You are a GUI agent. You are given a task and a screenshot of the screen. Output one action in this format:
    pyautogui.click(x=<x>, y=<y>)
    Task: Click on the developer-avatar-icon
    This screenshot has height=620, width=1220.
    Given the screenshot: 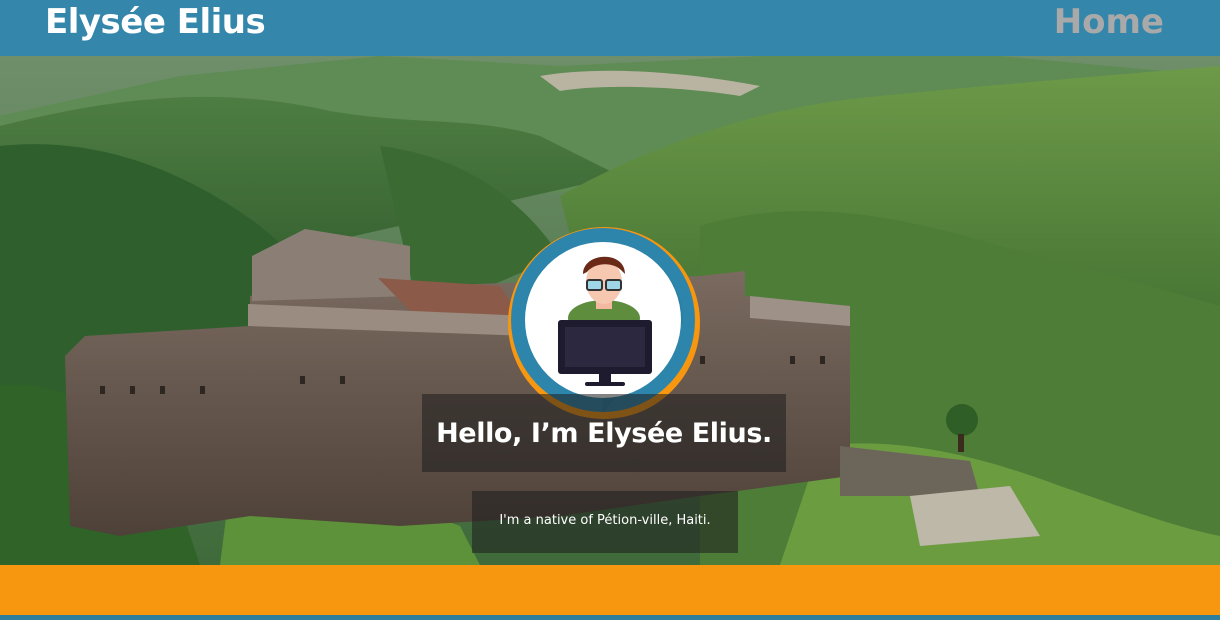 What is the action you would take?
    pyautogui.click(x=604, y=323)
    